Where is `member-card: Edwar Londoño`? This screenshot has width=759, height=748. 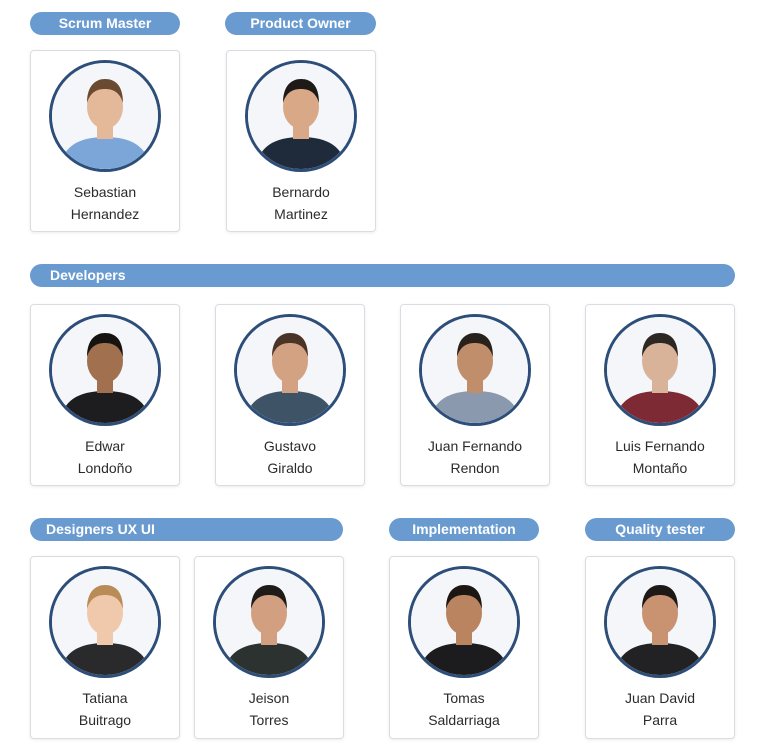 member-card: Edwar Londoño is located at coordinates (105, 395).